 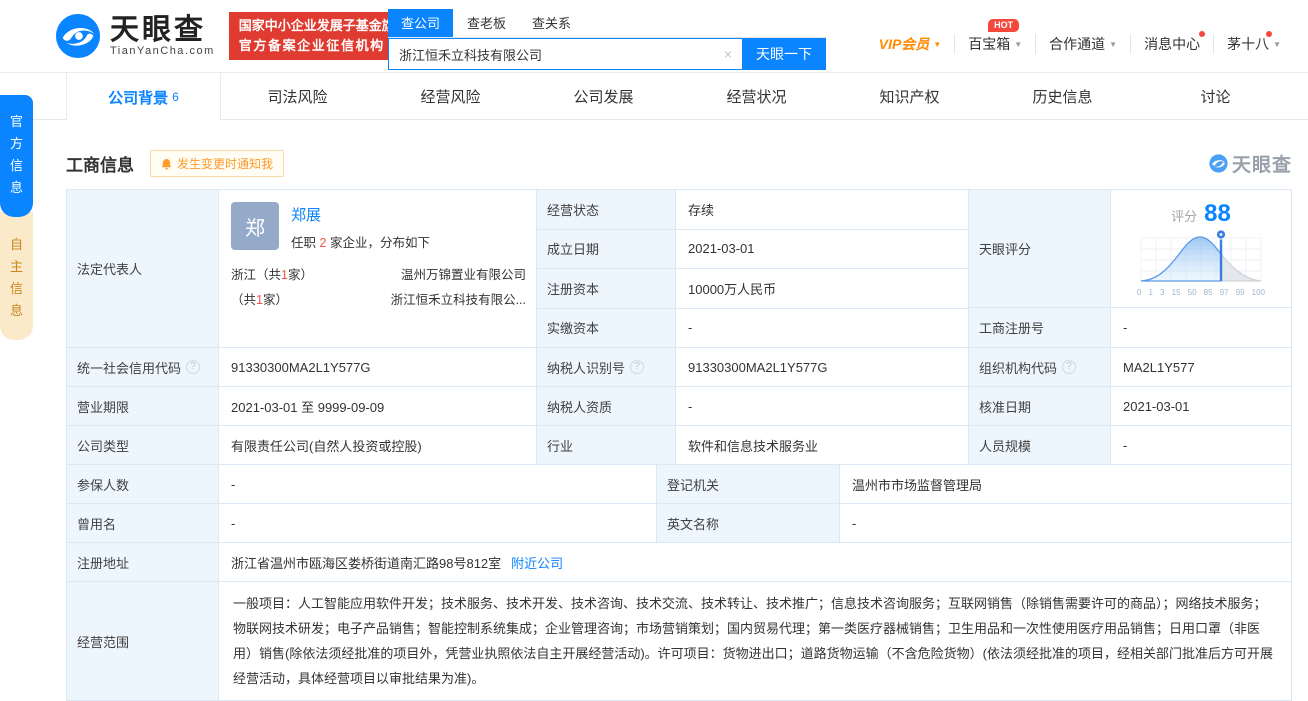 I want to click on field-label: 注册地址, so click(x=143, y=562).